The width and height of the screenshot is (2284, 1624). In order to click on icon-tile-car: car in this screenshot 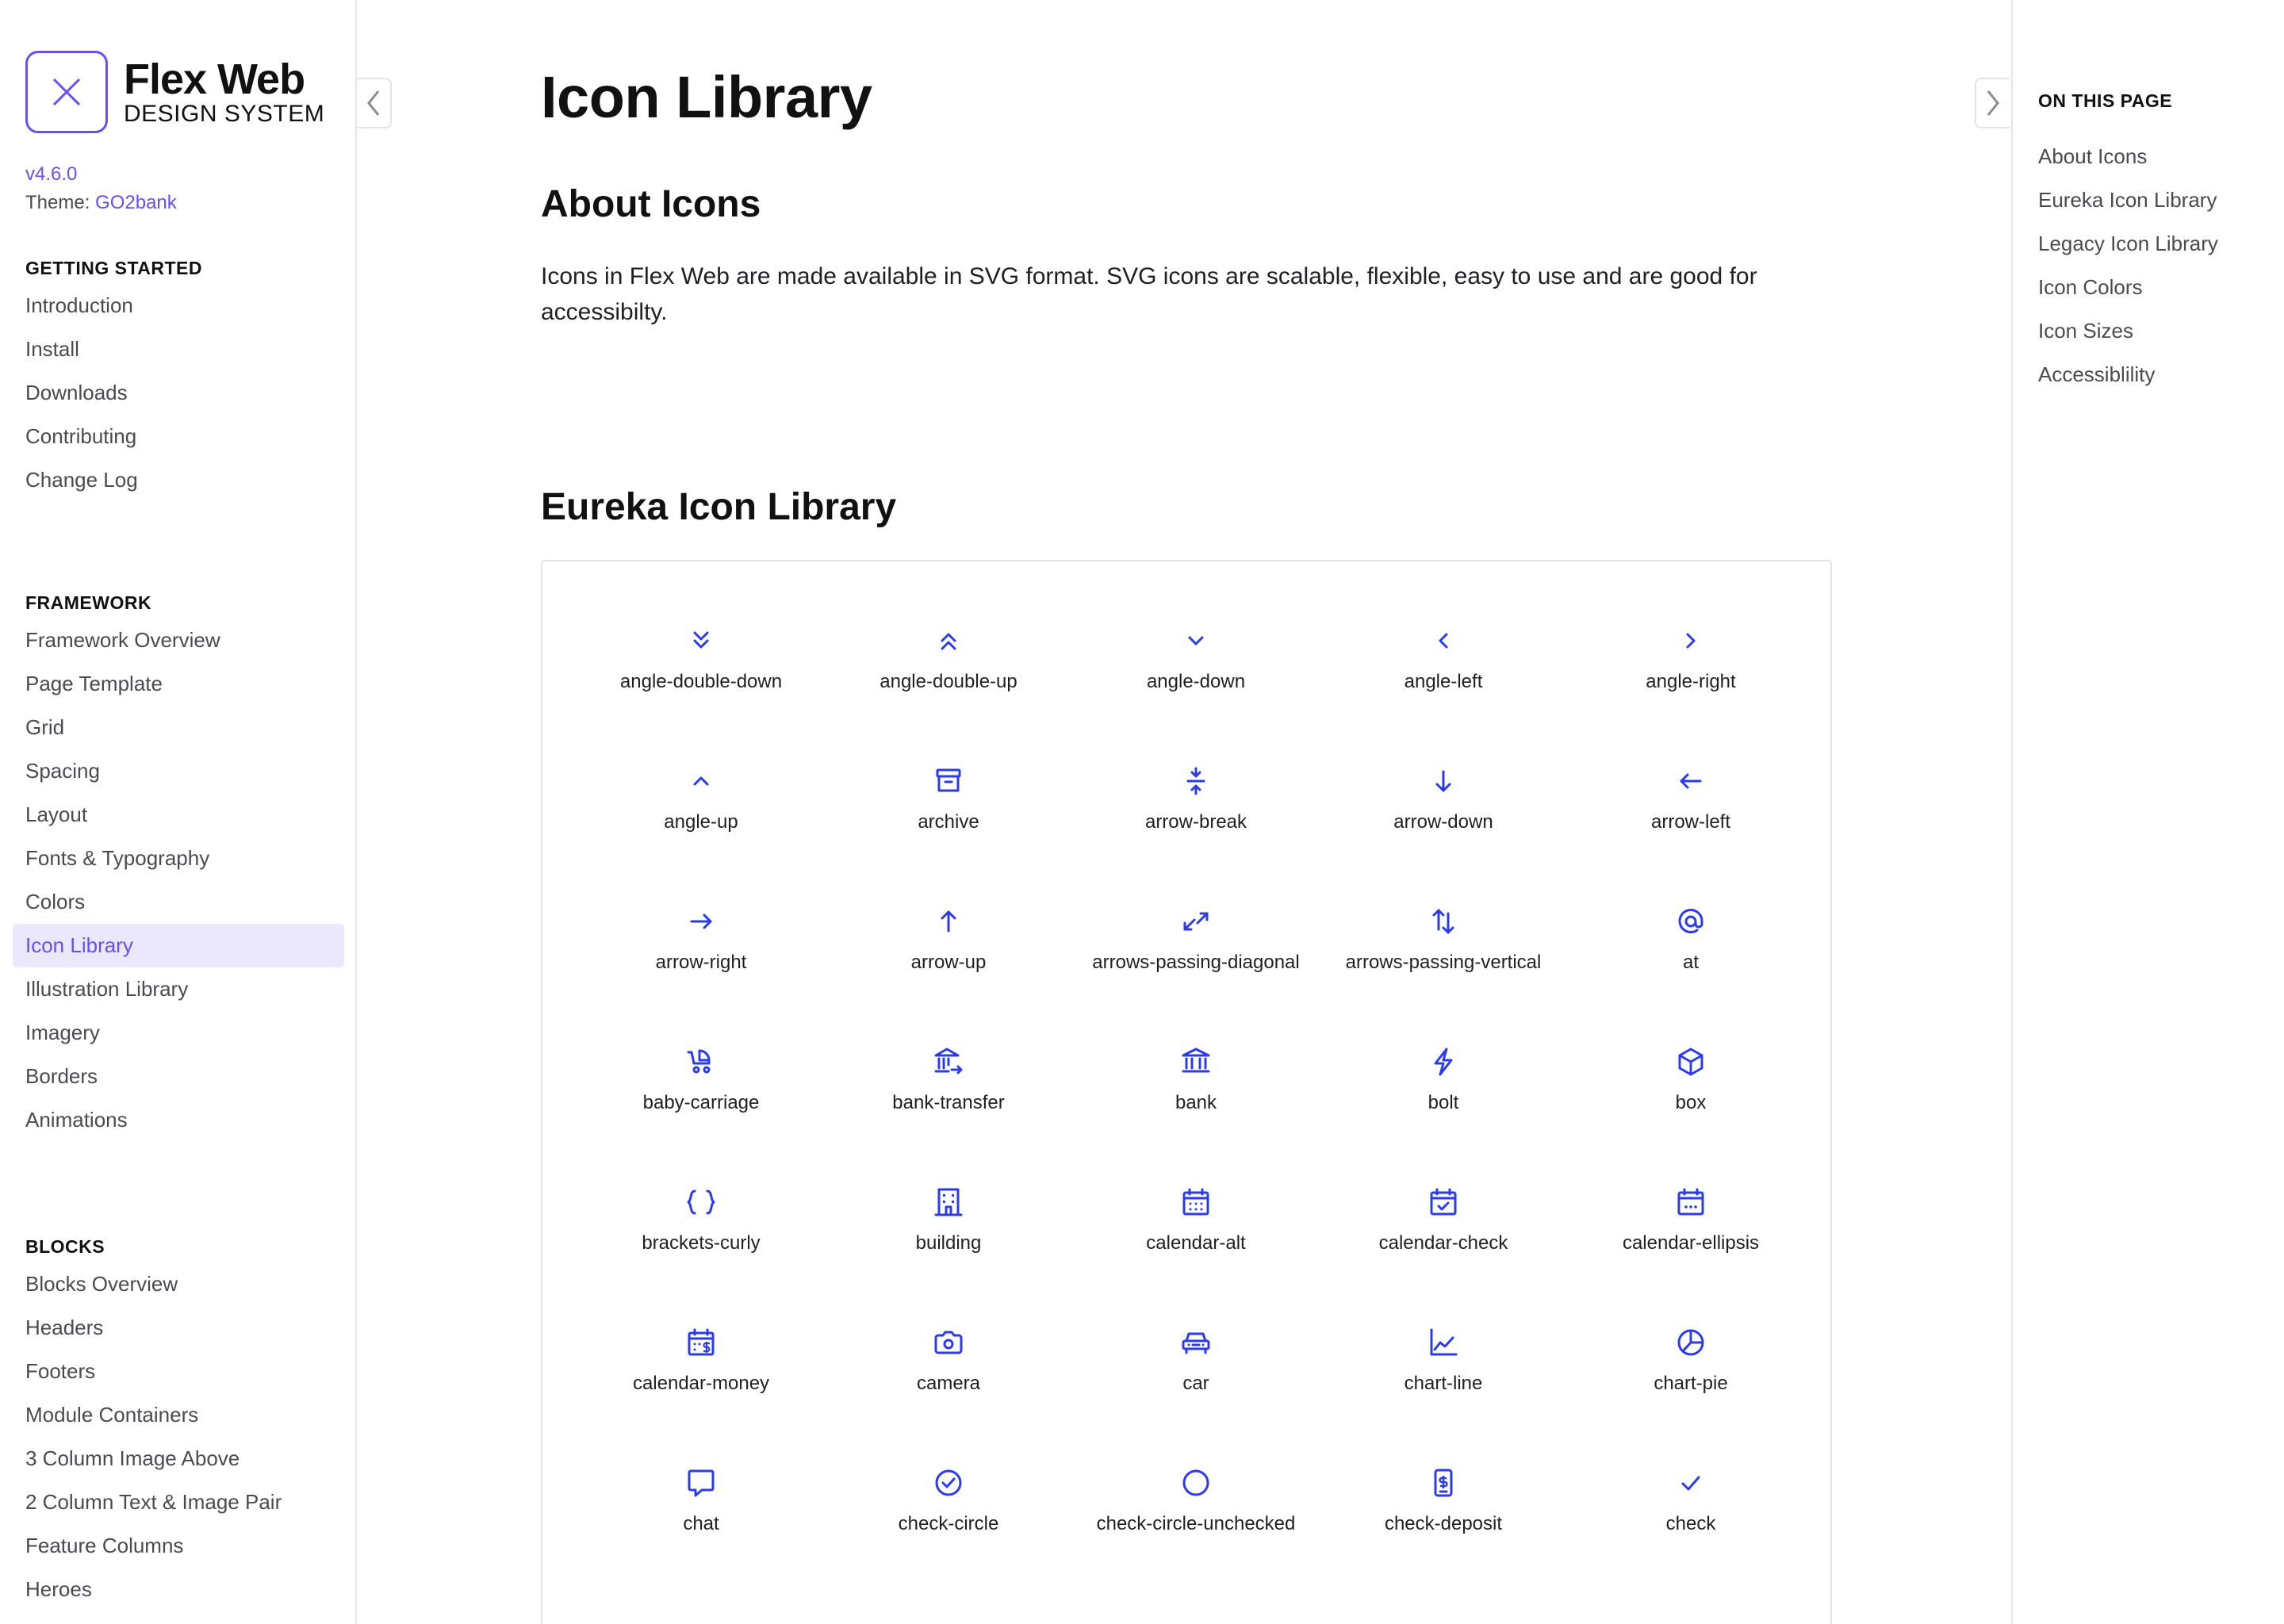, I will do `click(1196, 1389)`.